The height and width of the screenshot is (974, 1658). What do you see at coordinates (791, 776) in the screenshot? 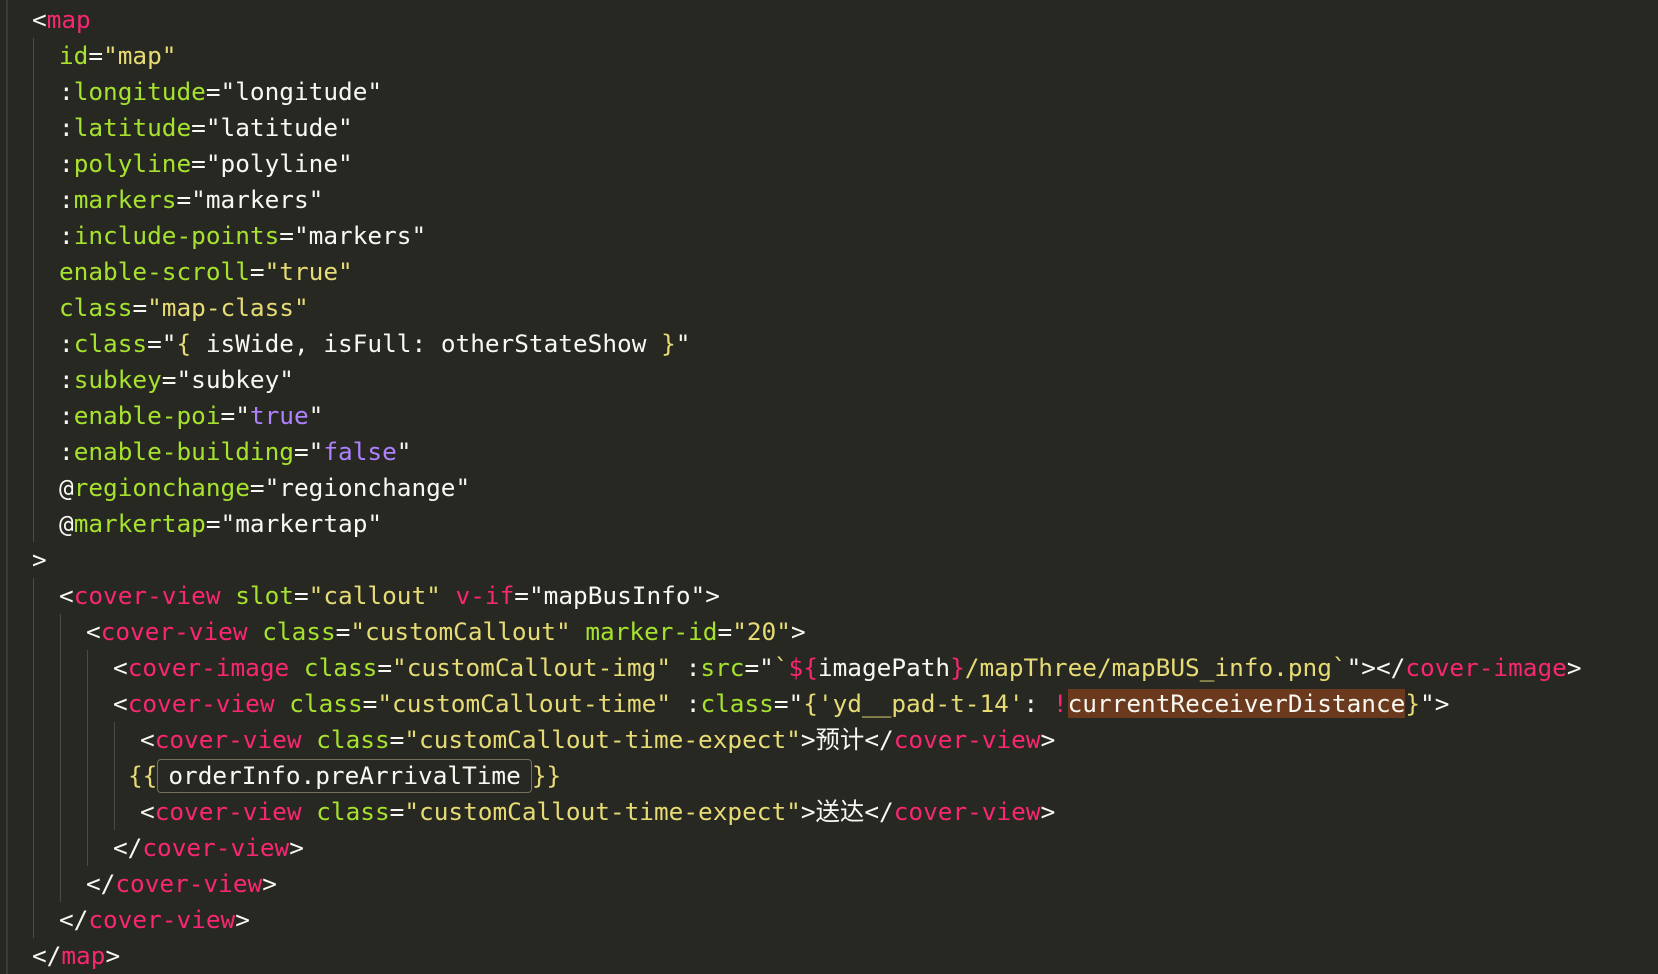
I see `code-line: {{orderInfo.preArrivalTime}}` at bounding box center [791, 776].